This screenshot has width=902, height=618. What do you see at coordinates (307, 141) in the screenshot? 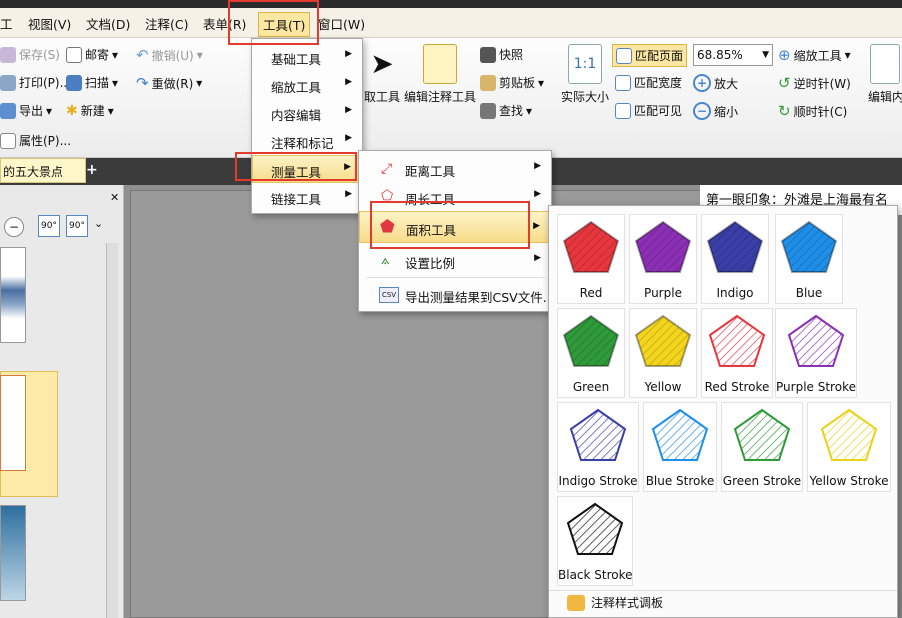
I see `menu-comment-markup: 注释和标记 ▶` at bounding box center [307, 141].